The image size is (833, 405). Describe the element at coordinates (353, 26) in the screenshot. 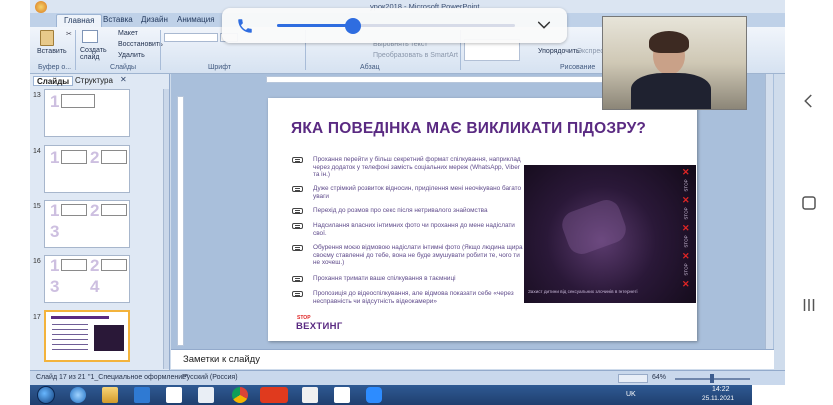

I see `volume-knob` at that location.